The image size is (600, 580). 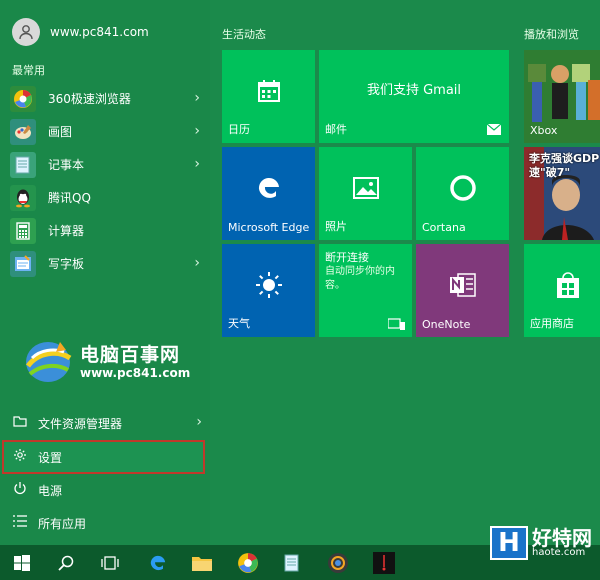 What do you see at coordinates (568, 285) in the screenshot?
I see `store-icon` at bounding box center [568, 285].